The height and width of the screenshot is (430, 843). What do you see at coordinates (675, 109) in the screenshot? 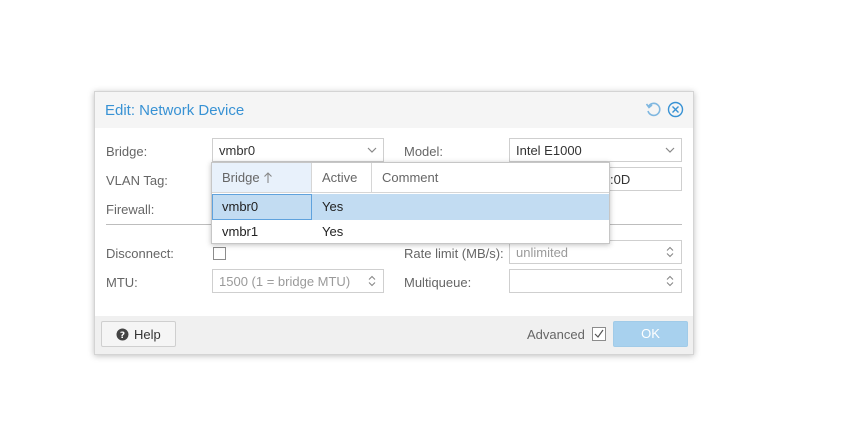
I see `close-icon` at bounding box center [675, 109].